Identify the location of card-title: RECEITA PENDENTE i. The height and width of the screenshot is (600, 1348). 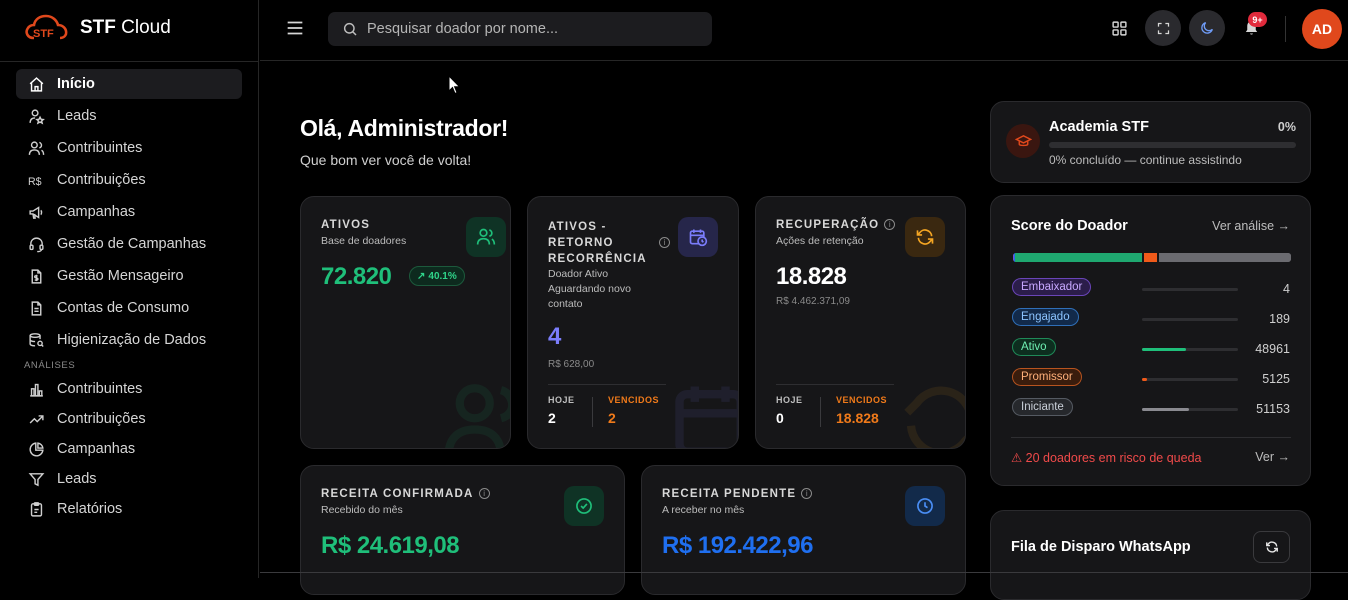
(737, 494).